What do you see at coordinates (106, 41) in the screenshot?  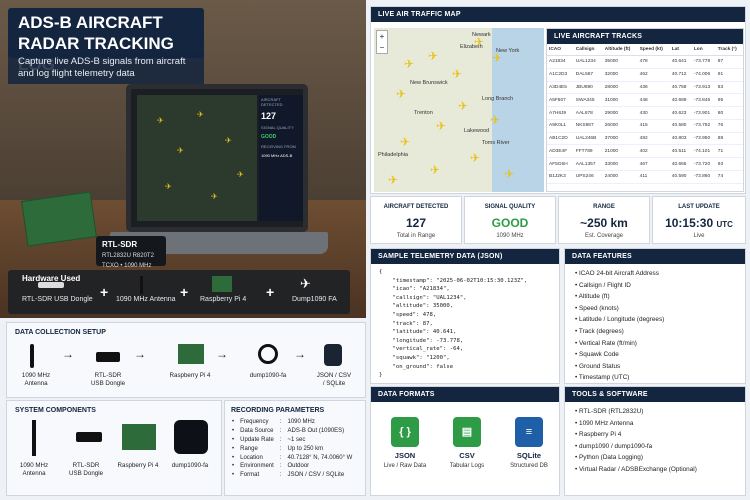 I see `page-title: ADS-B AIRCRAFT RADAR TRACKING LOG` at bounding box center [106, 41].